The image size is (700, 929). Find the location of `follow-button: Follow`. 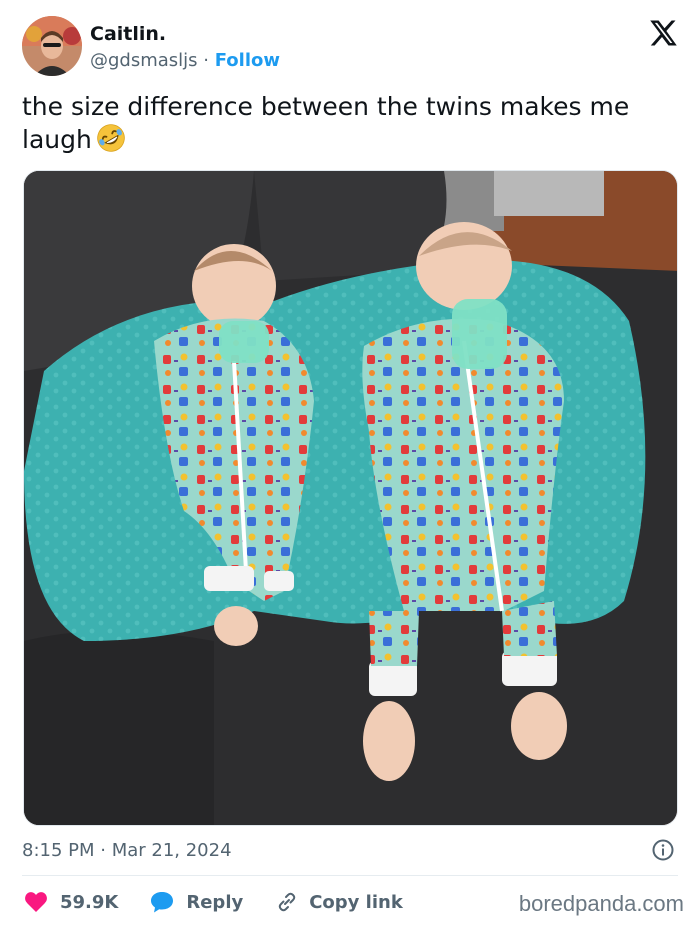

follow-button: Follow is located at coordinates (247, 60).